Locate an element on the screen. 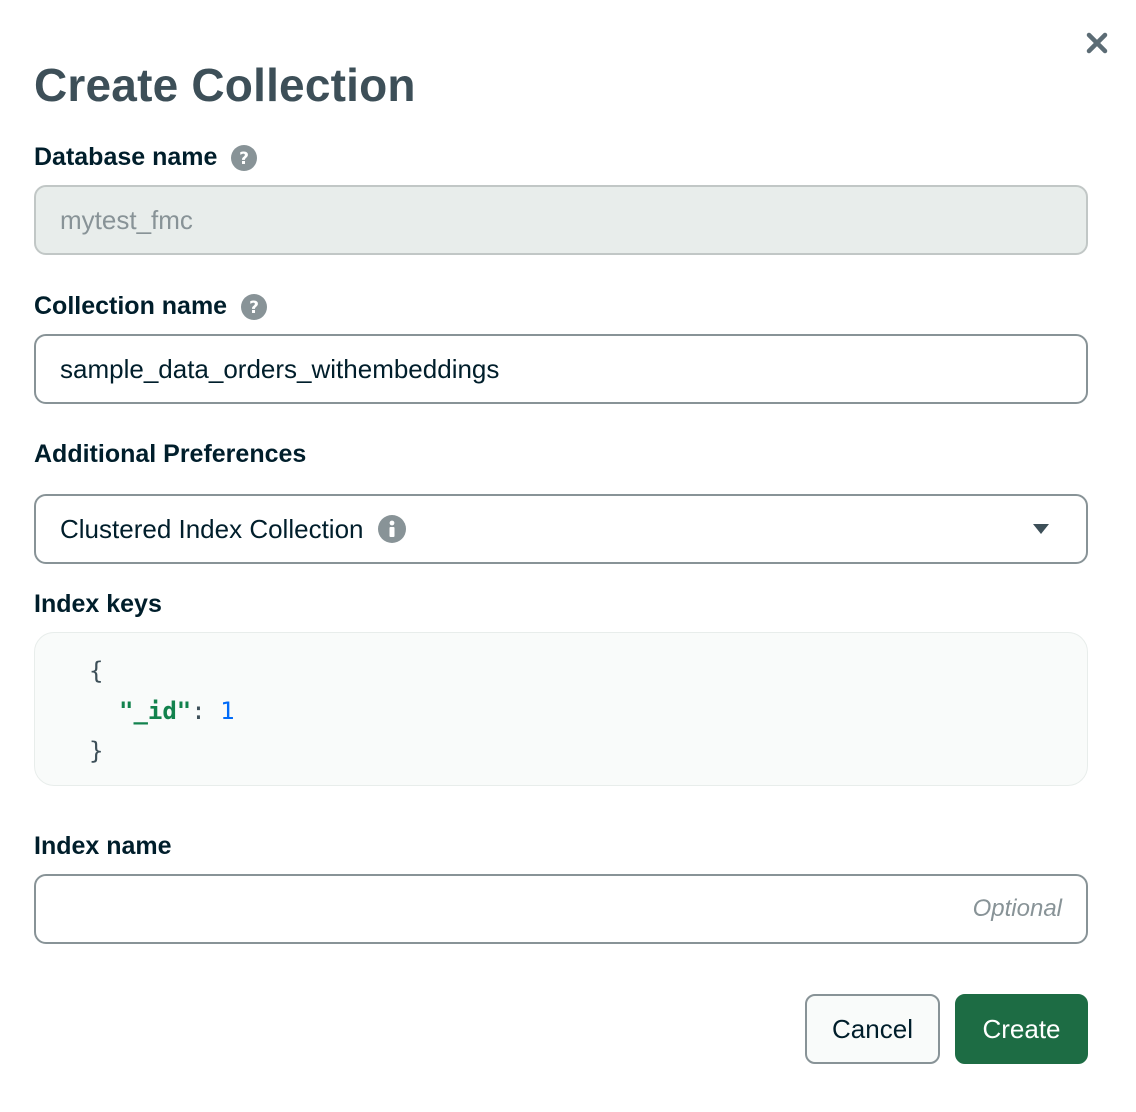 The width and height of the screenshot is (1136, 1112). select-content: Clustered Index Collection is located at coordinates (546, 529).